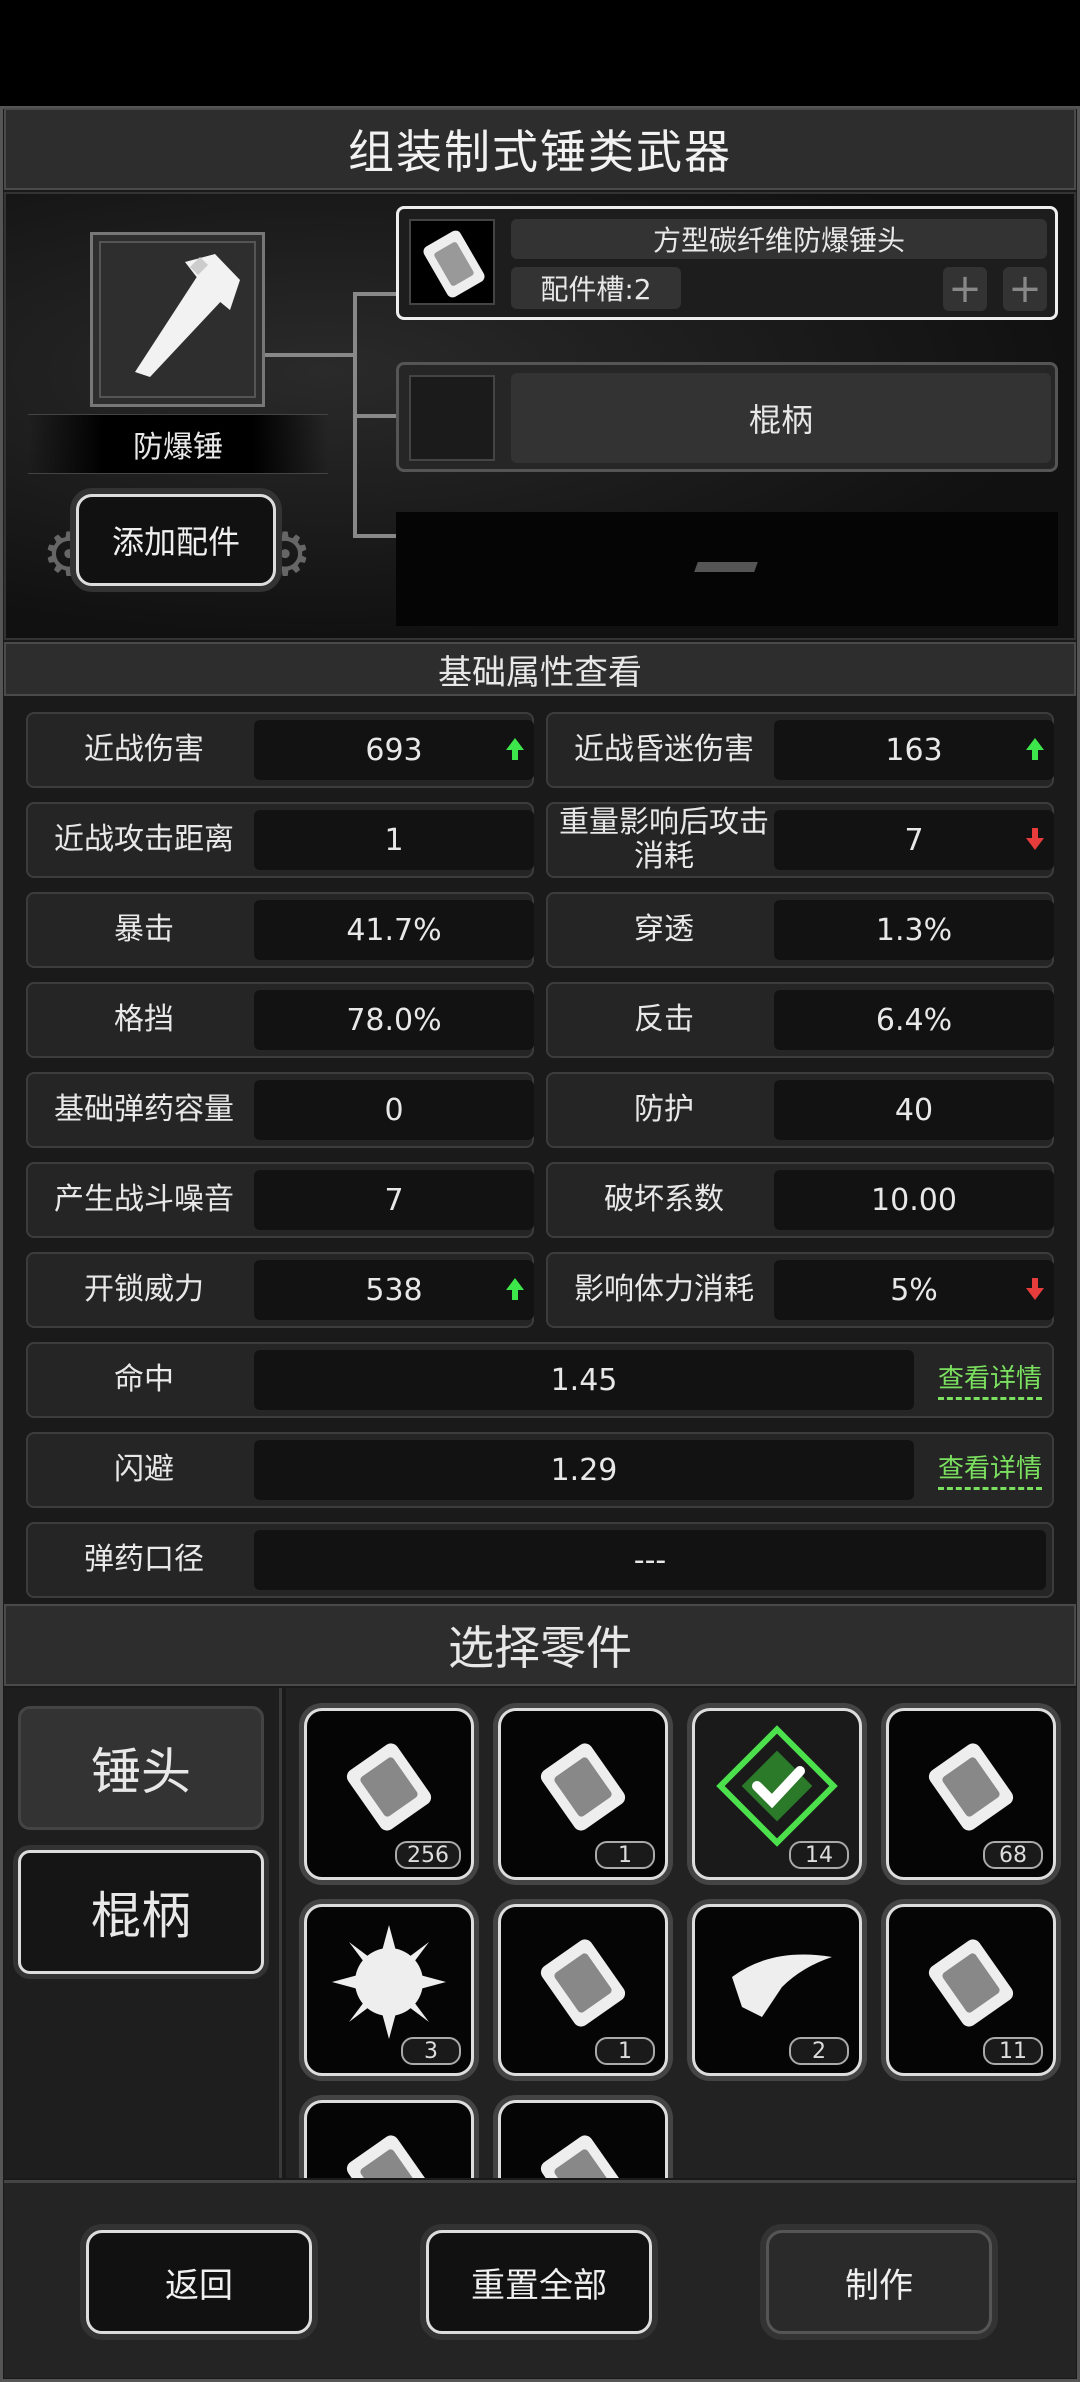  I want to click on part-item: 68, so click(971, 1794).